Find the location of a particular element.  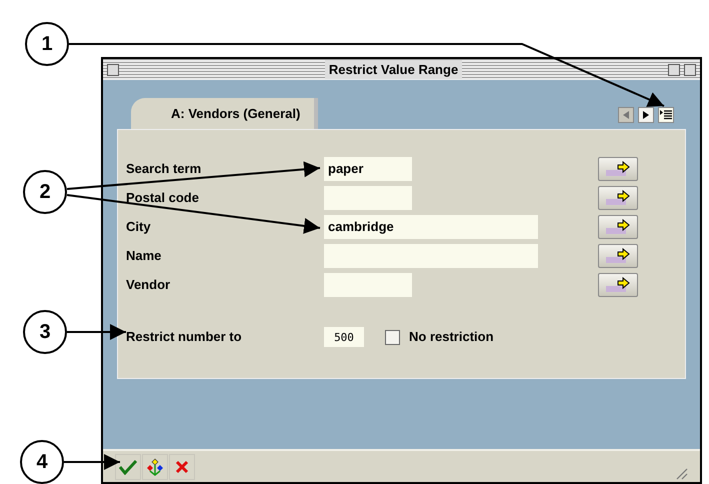

confirm-button is located at coordinates (128, 467).